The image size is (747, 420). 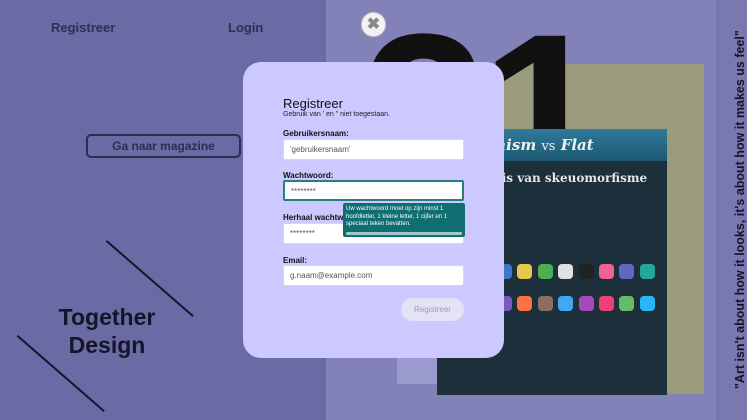 I want to click on register-submit-button: Registreer, so click(x=432, y=309).